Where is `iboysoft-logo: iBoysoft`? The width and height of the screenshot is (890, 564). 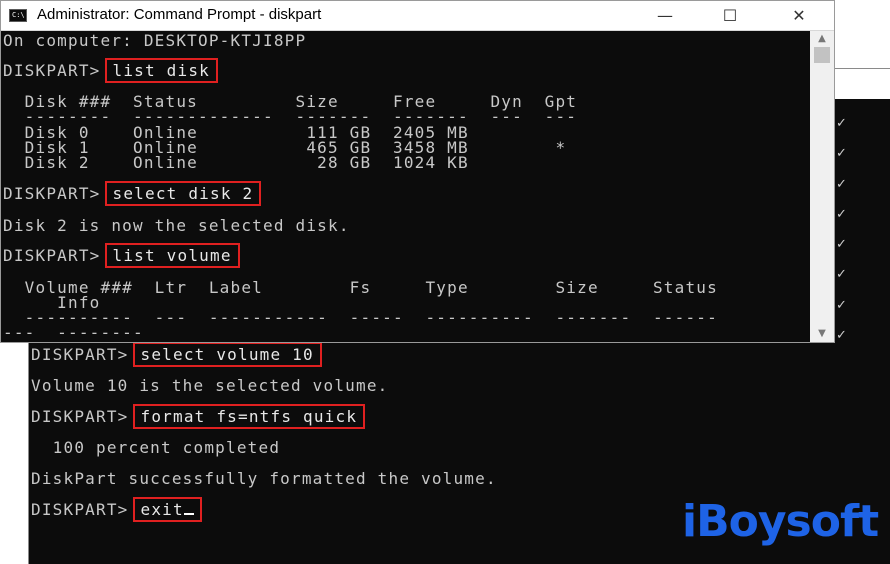 iboysoft-logo: iBoysoft is located at coordinates (780, 521).